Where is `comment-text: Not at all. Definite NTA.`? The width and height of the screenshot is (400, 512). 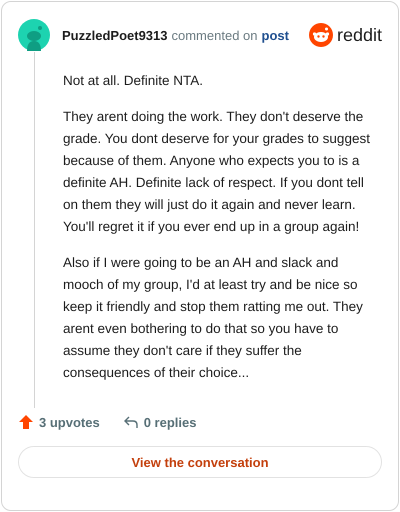 comment-text: Not at all. Definite NTA. is located at coordinates (133, 81).